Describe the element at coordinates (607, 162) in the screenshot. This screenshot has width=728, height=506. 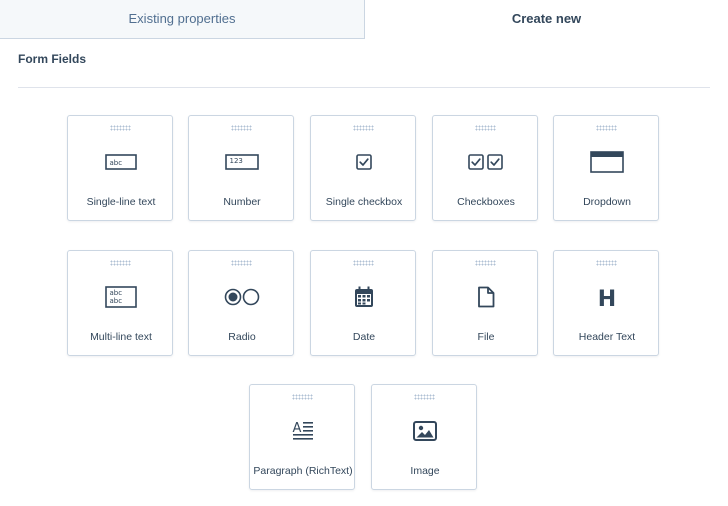
I see `dropdown-icon` at that location.